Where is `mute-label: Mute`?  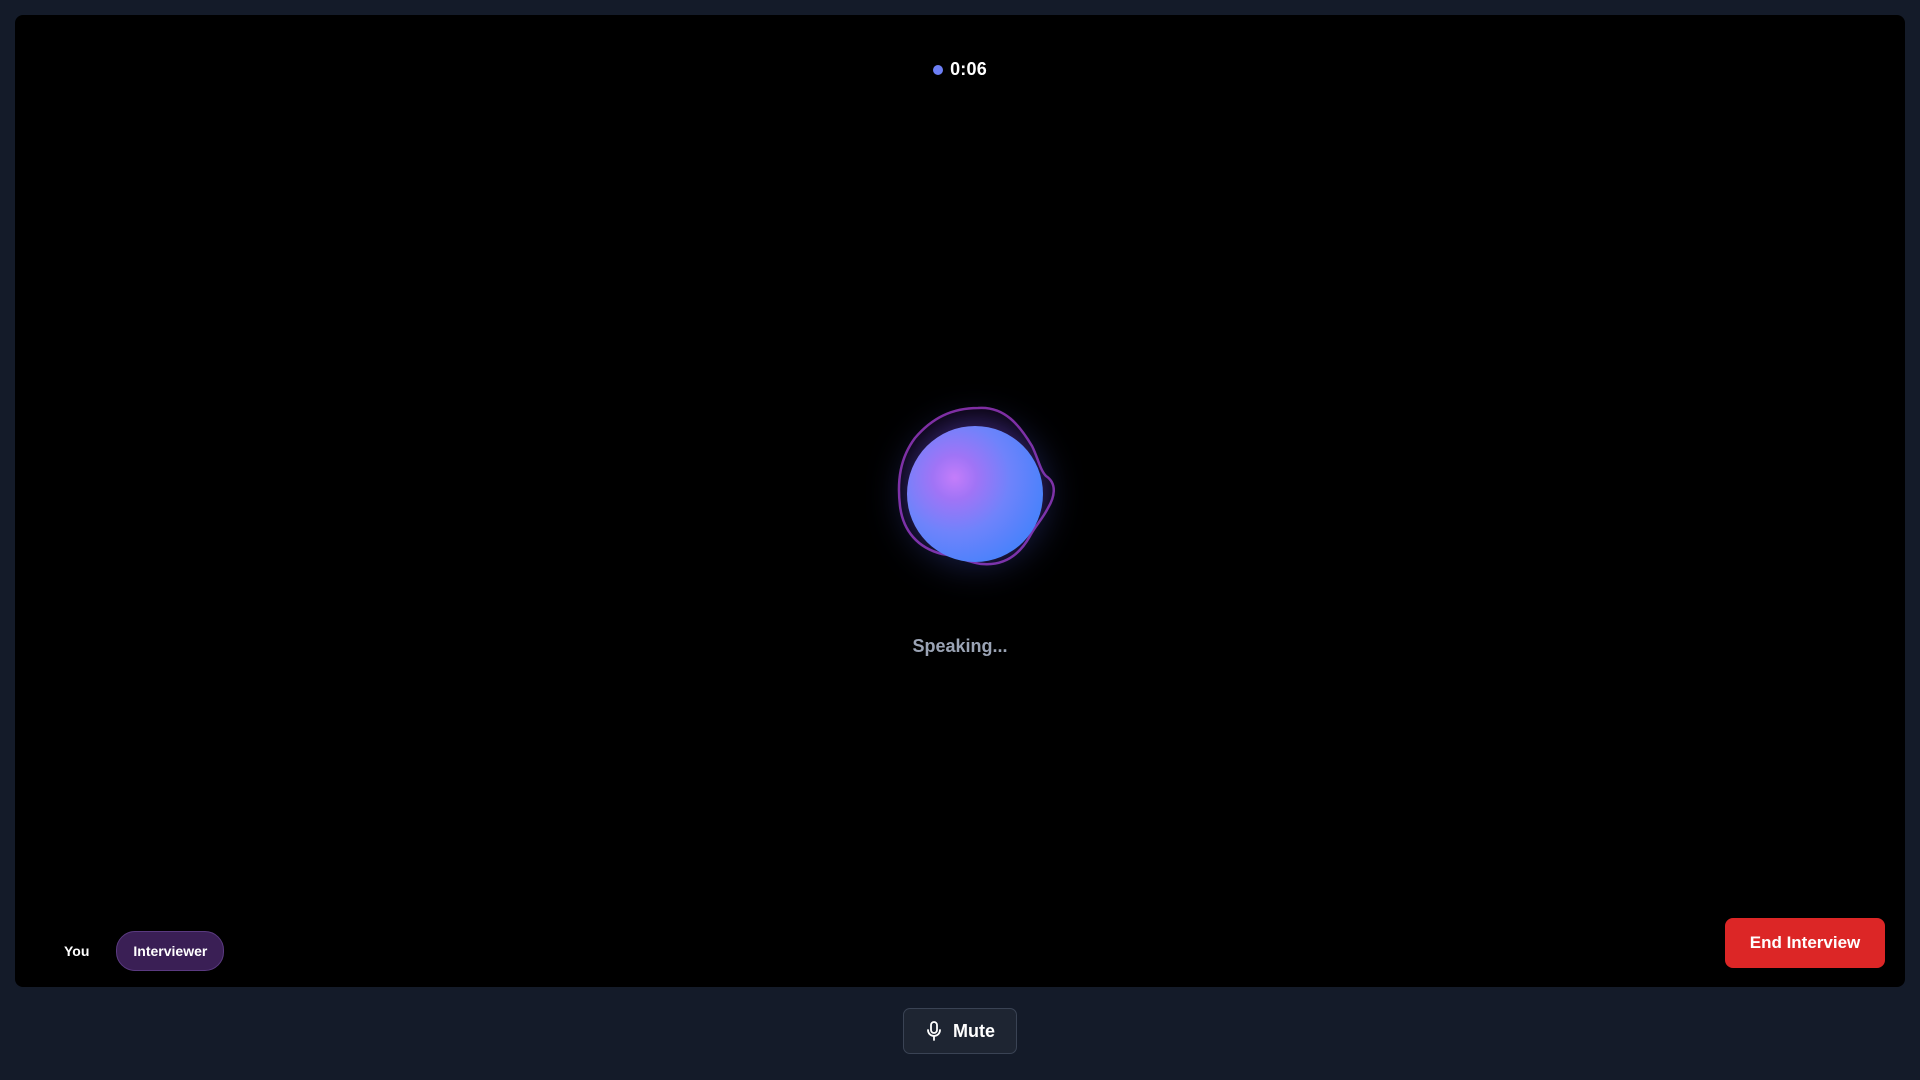
mute-label: Mute is located at coordinates (974, 1030).